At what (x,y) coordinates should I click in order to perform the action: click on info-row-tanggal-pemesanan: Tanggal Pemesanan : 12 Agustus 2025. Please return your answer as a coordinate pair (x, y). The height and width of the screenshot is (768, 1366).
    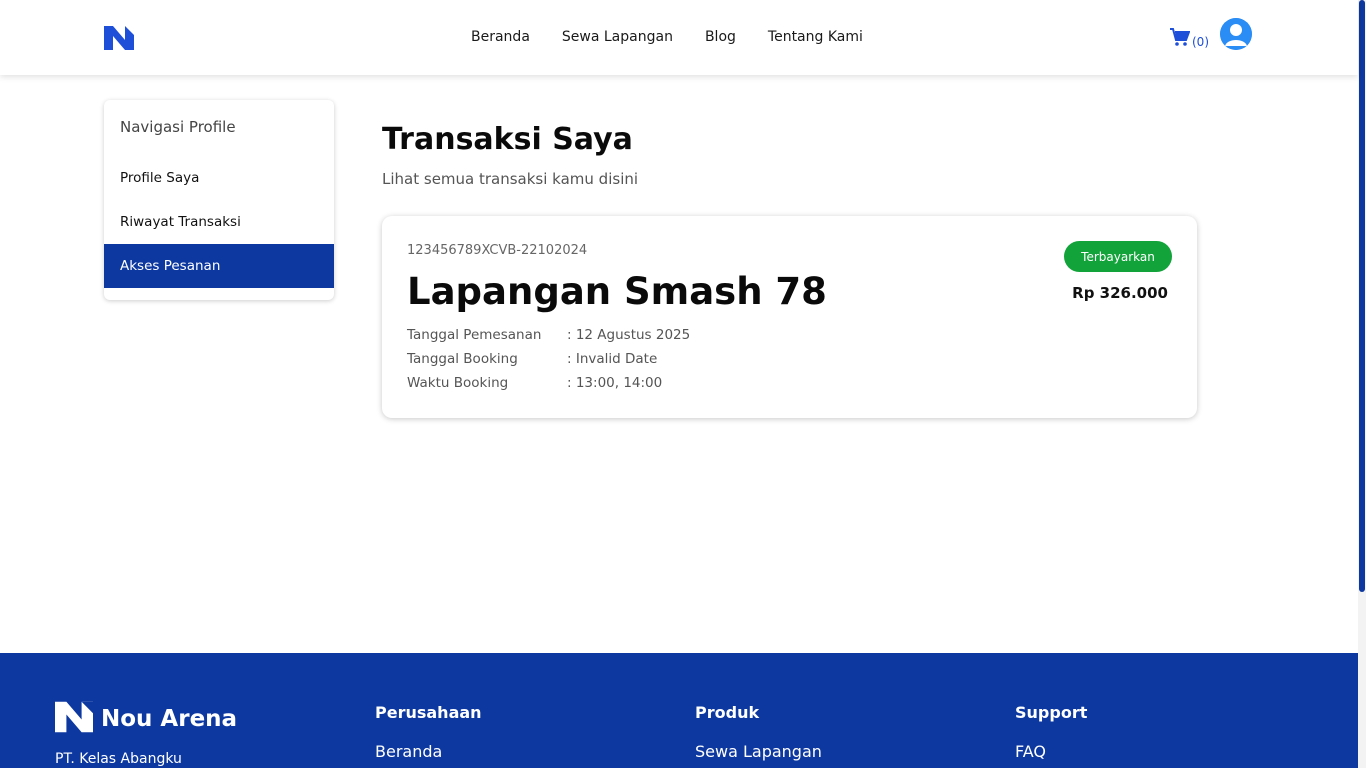
    Looking at the image, I should click on (548, 335).